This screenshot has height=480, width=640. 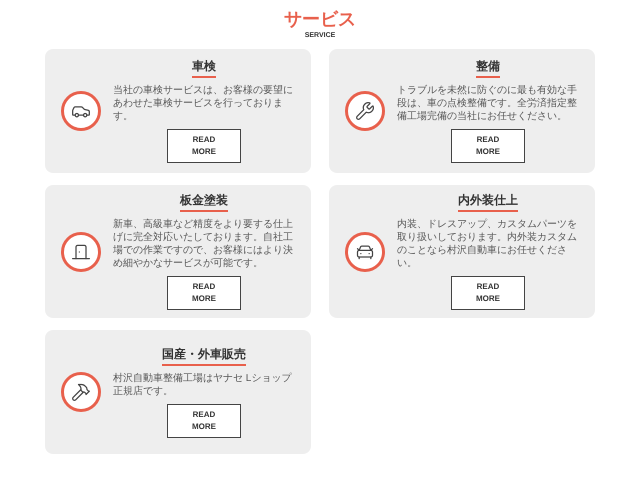 What do you see at coordinates (204, 68) in the screenshot?
I see `card-title: 車検` at bounding box center [204, 68].